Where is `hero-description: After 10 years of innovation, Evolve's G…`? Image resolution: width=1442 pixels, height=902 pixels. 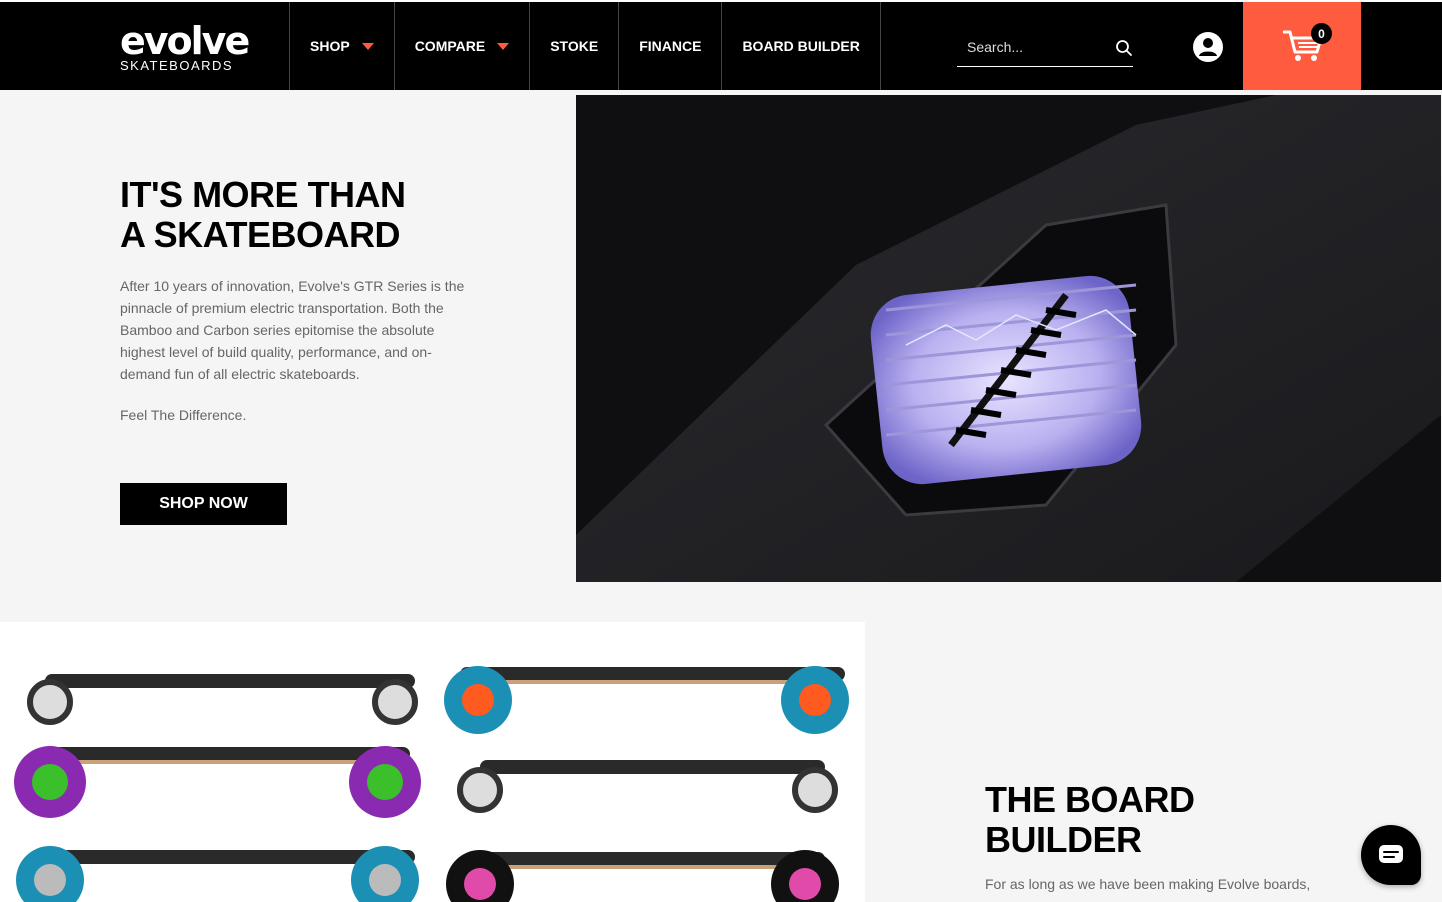 hero-description: After 10 years of innovation, Evolve's G… is located at coordinates (292, 330).